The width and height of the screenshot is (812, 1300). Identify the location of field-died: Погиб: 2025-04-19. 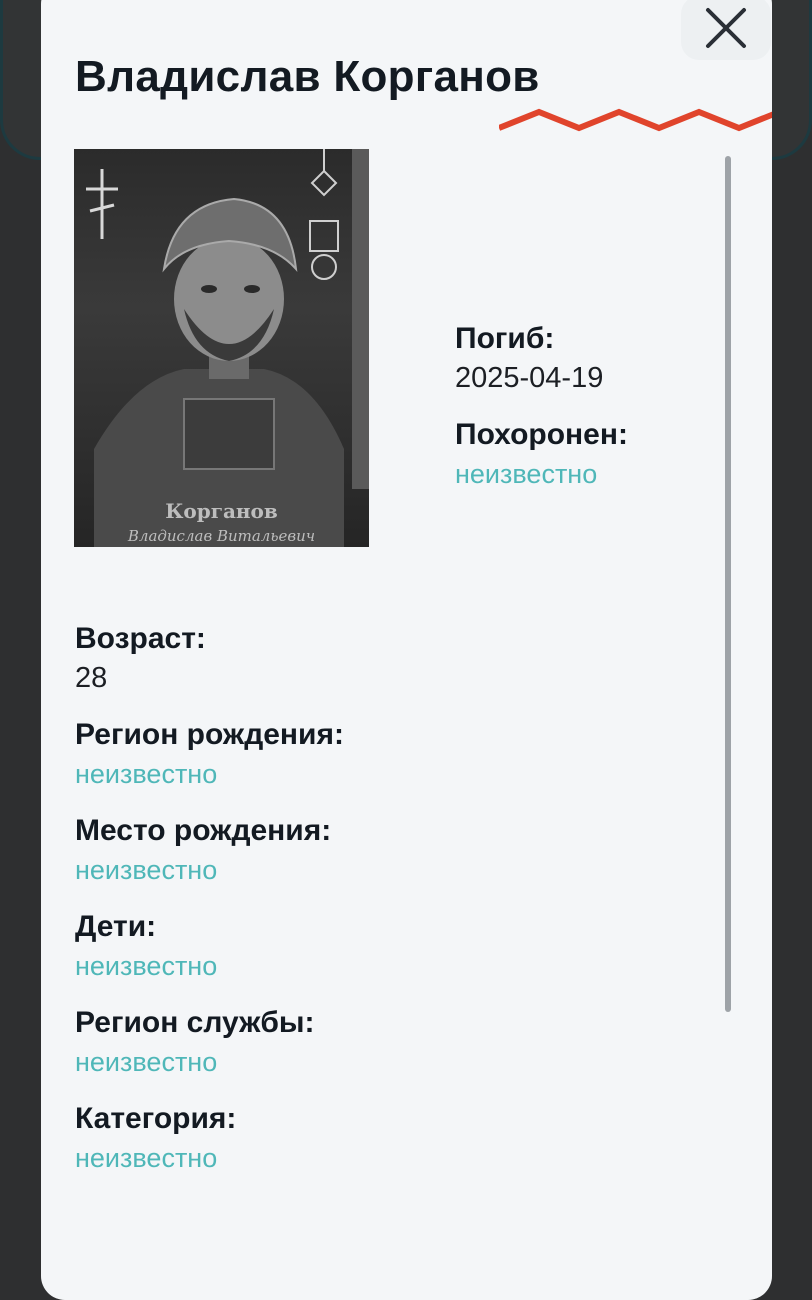
(541, 359).